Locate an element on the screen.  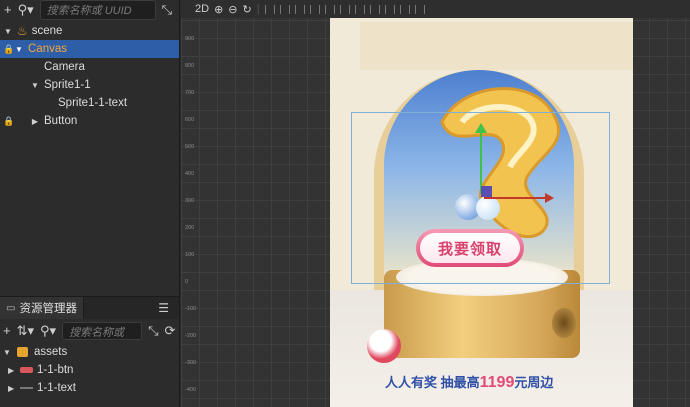
asset-item-assets: ▼ assets is located at coordinates (89, 352).